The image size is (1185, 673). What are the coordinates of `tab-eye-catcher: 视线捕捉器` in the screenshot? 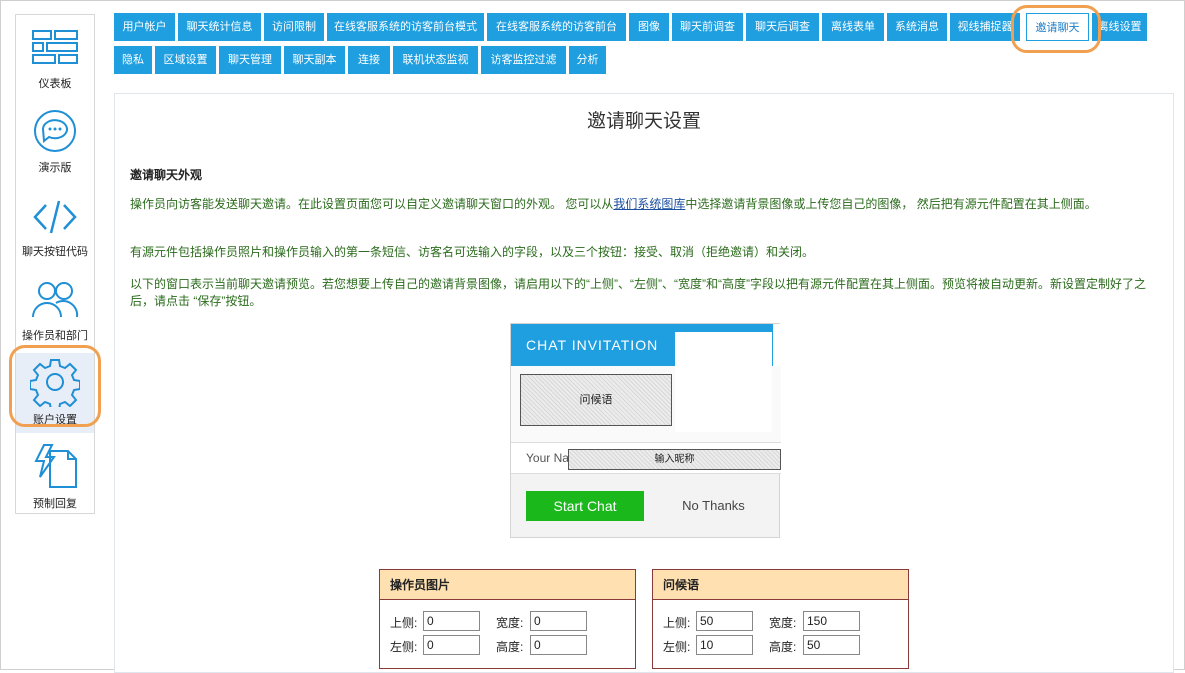 It's located at (985, 27).